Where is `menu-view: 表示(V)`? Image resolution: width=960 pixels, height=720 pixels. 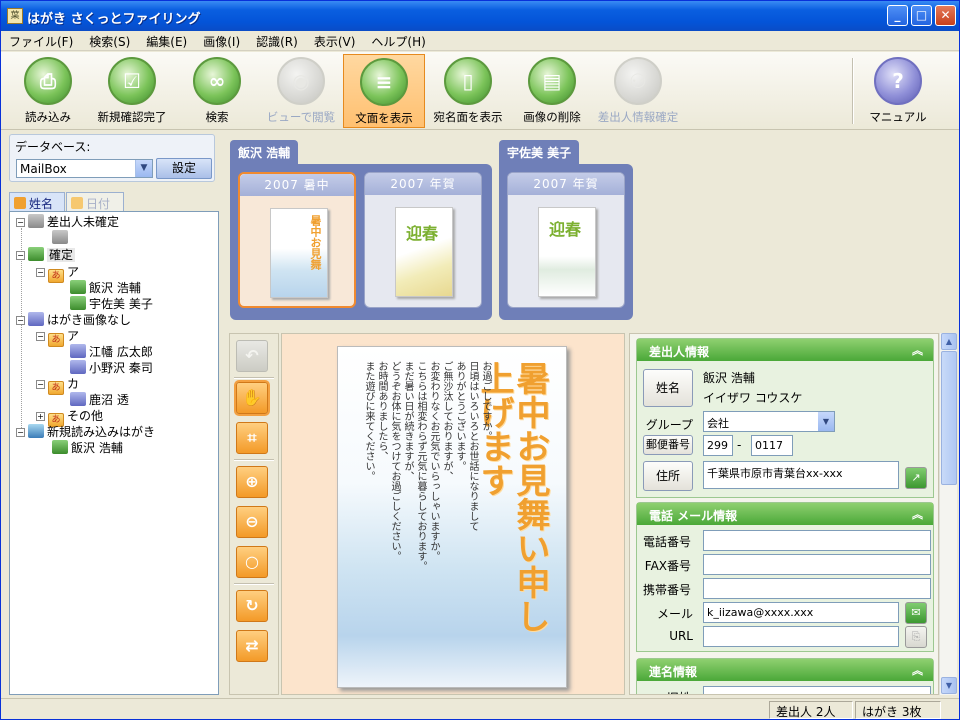
menu-view: 表示(V) is located at coordinates (335, 41).